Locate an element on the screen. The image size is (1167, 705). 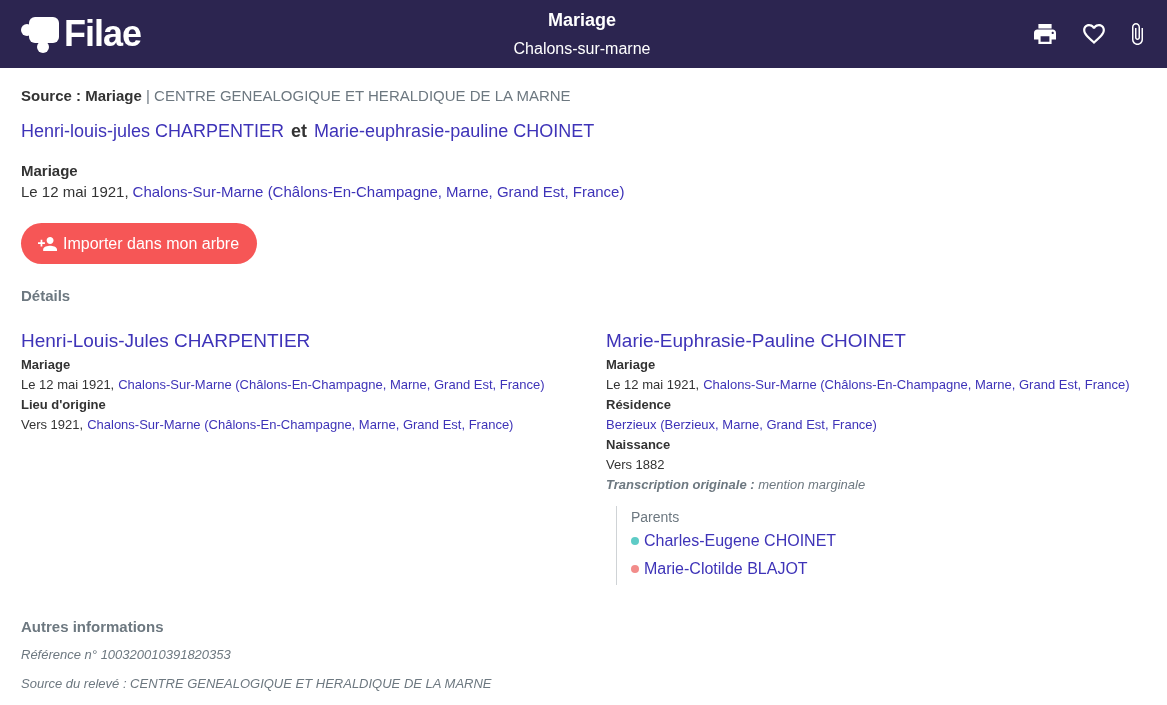
place-link: Berzieux (Berzieux, Marne, Grand Est, France) is located at coordinates (741, 425).